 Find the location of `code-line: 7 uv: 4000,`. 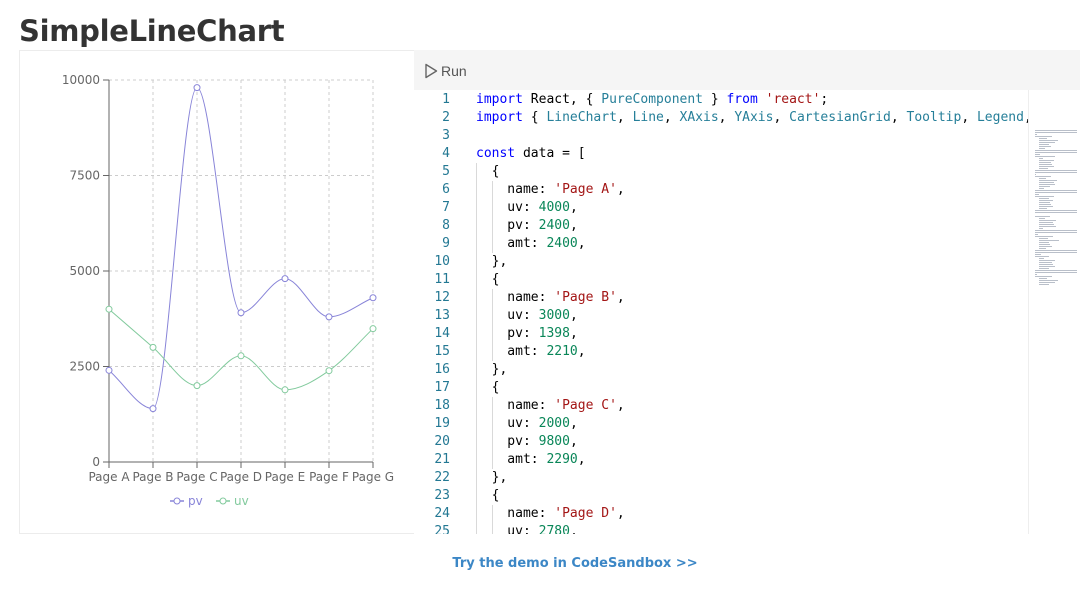

code-line: 7 uv: 4000, is located at coordinates (721, 208).